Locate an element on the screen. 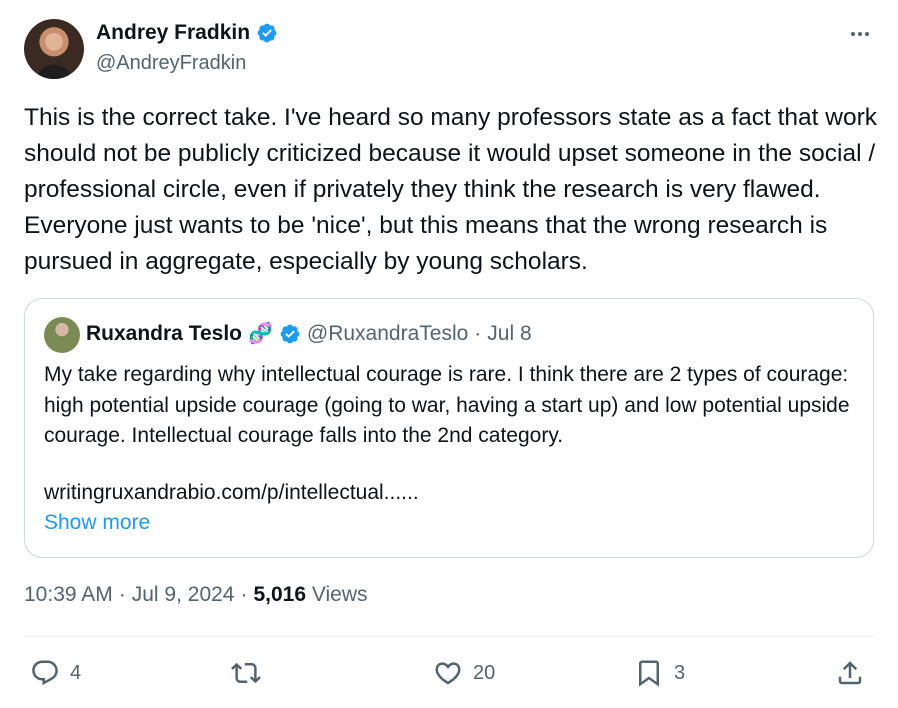 Image resolution: width=898 pixels, height=708 pixels. more-icon is located at coordinates (860, 34).